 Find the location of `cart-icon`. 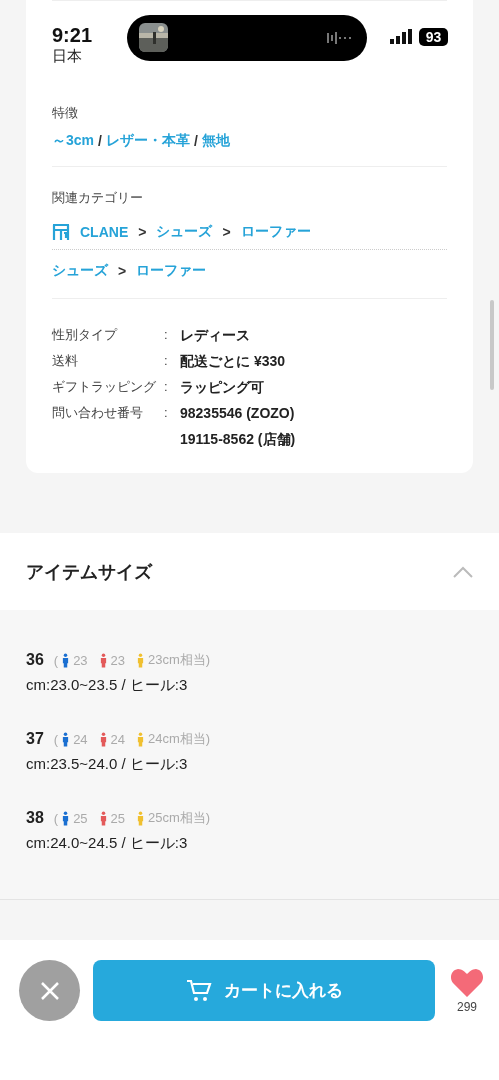

cart-icon is located at coordinates (198, 990).